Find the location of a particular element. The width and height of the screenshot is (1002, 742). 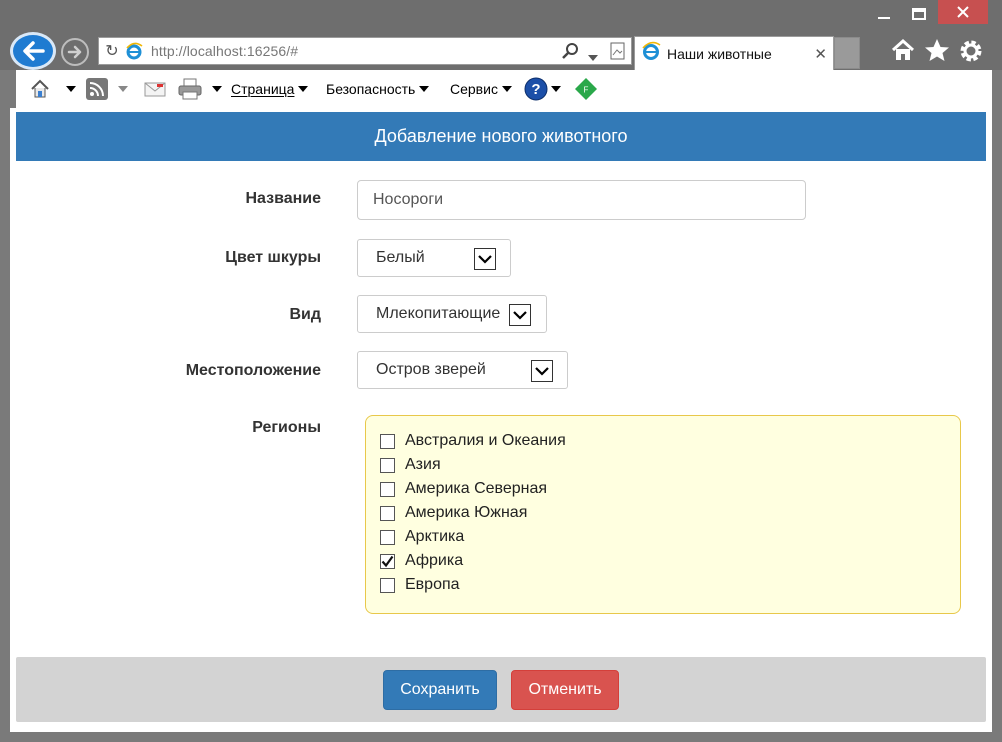

reload-icon: ↻ is located at coordinates (112, 51).